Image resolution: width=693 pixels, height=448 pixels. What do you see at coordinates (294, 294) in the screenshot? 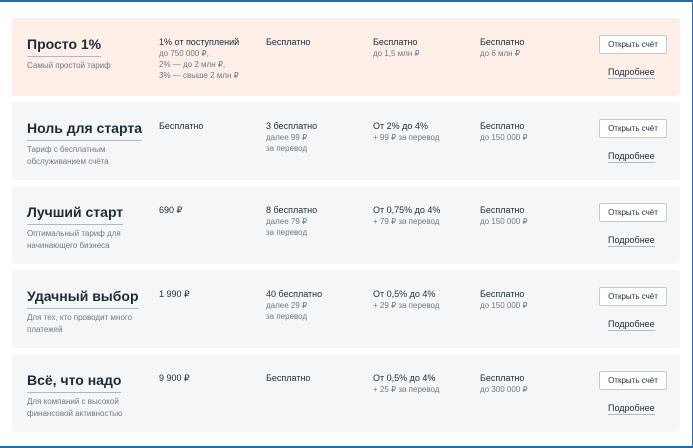
I see `payments-value: 40 бесплатно` at bounding box center [294, 294].